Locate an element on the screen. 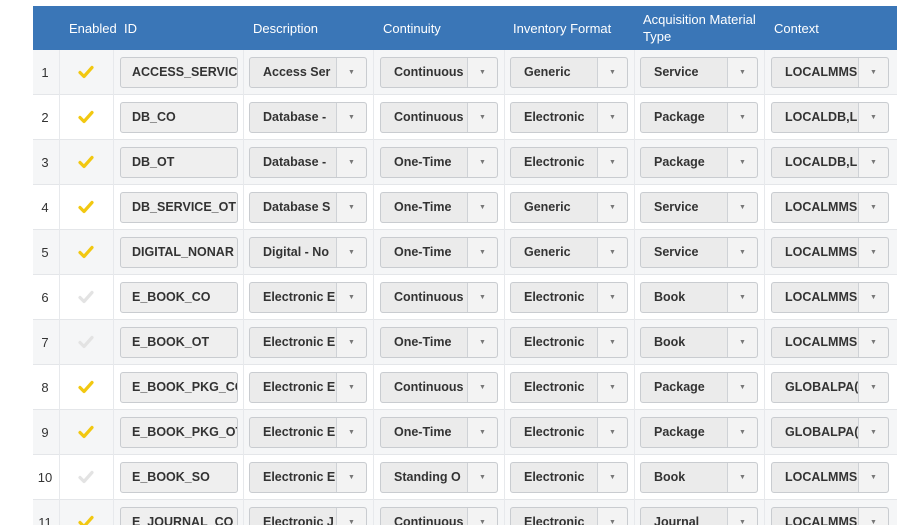  description-dropdown: Access Ser ▼ is located at coordinates (308, 72).